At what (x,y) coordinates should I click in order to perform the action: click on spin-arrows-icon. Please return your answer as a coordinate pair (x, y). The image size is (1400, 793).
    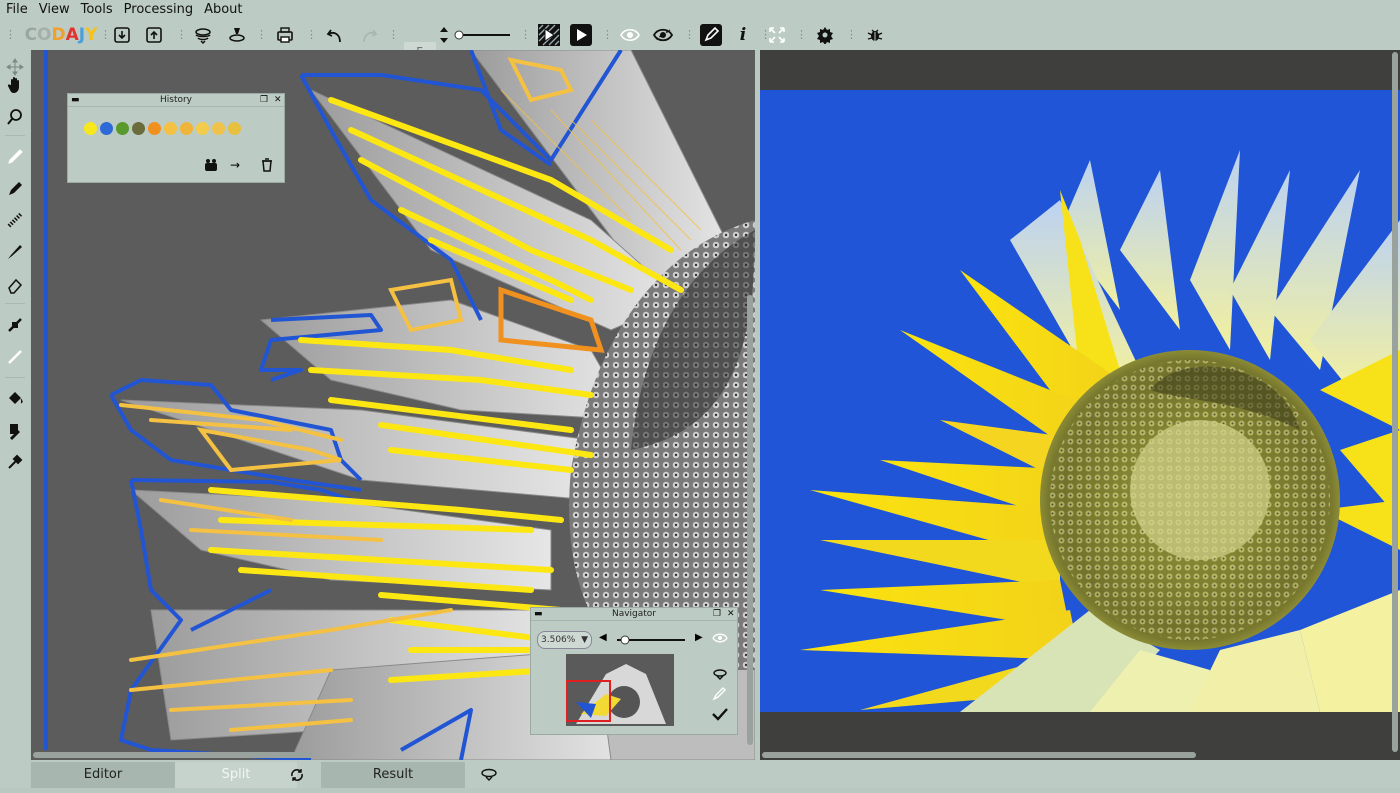
    Looking at the image, I should click on (444, 35).